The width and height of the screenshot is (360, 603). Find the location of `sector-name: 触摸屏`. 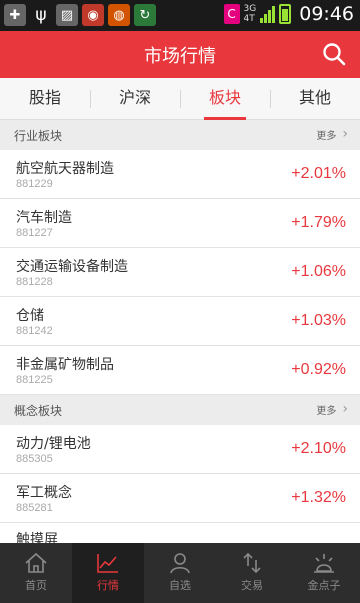

sector-name: 触摸屏 is located at coordinates (37, 537).